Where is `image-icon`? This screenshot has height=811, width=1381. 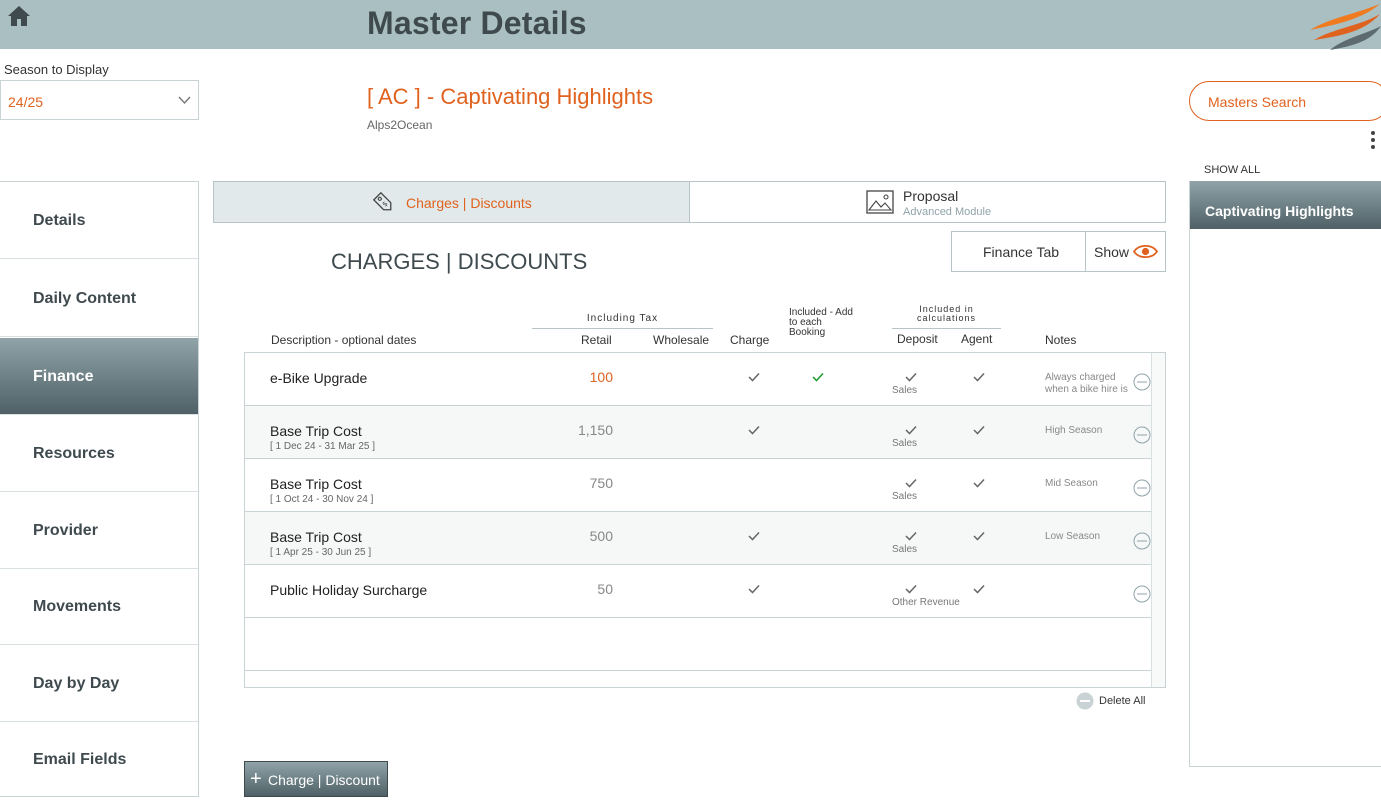 image-icon is located at coordinates (880, 202).